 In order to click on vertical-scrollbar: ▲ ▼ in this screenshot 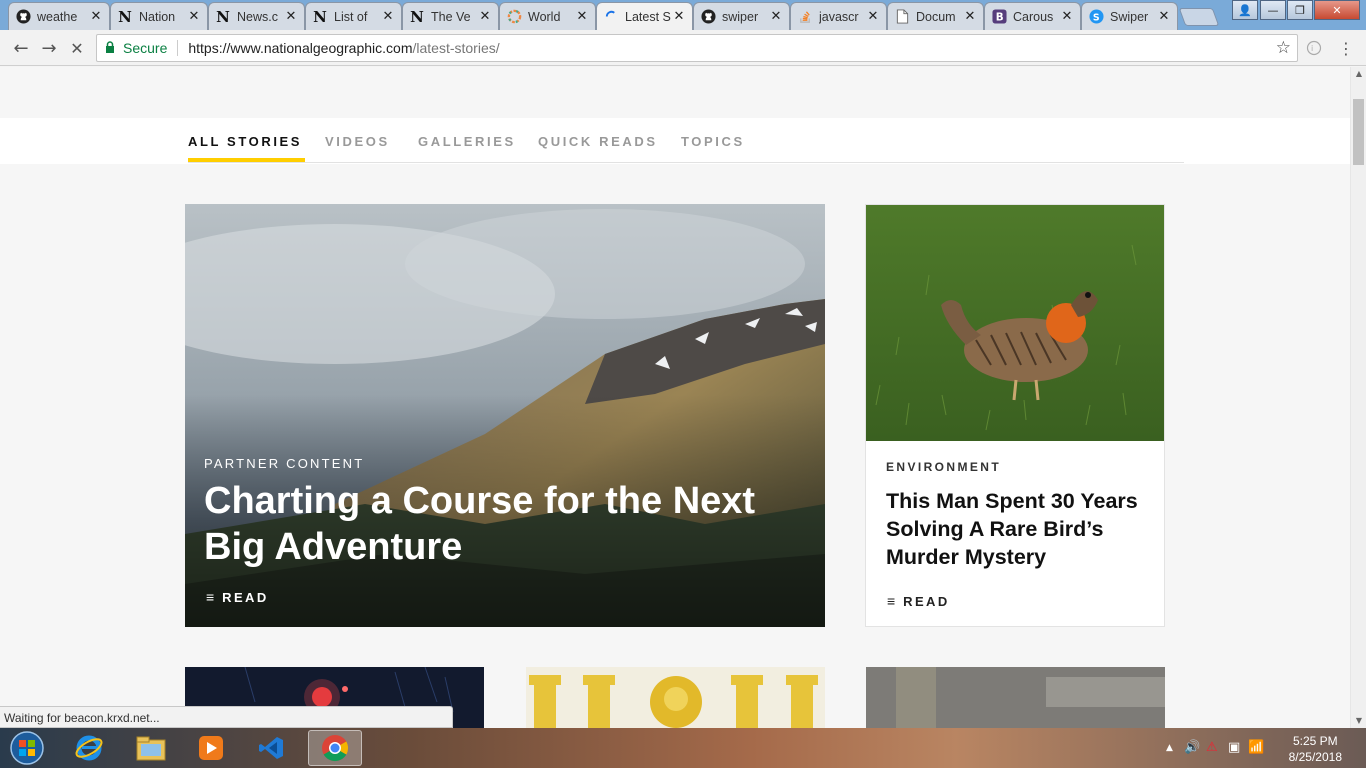, I will do `click(1358, 397)`.